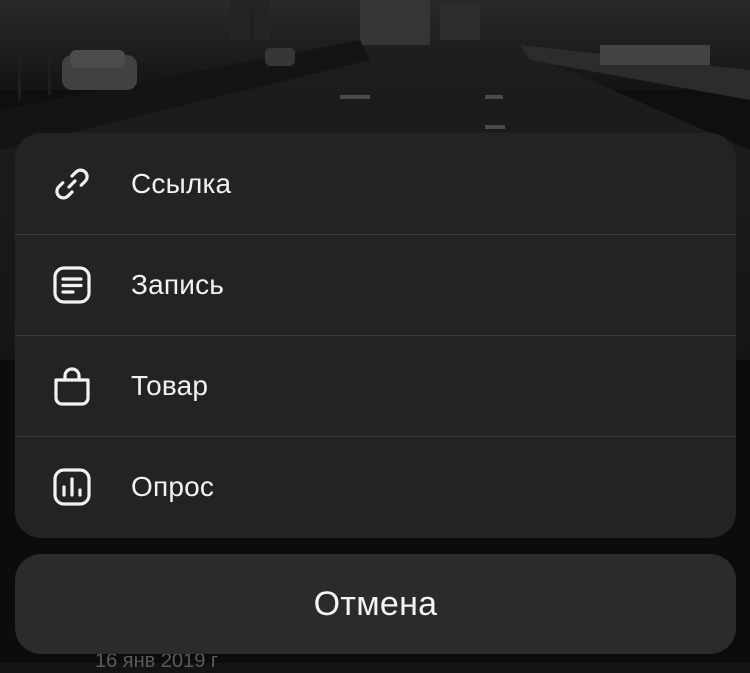 This screenshot has height=673, width=750. What do you see at coordinates (72, 285) in the screenshot?
I see `document-icon` at bounding box center [72, 285].